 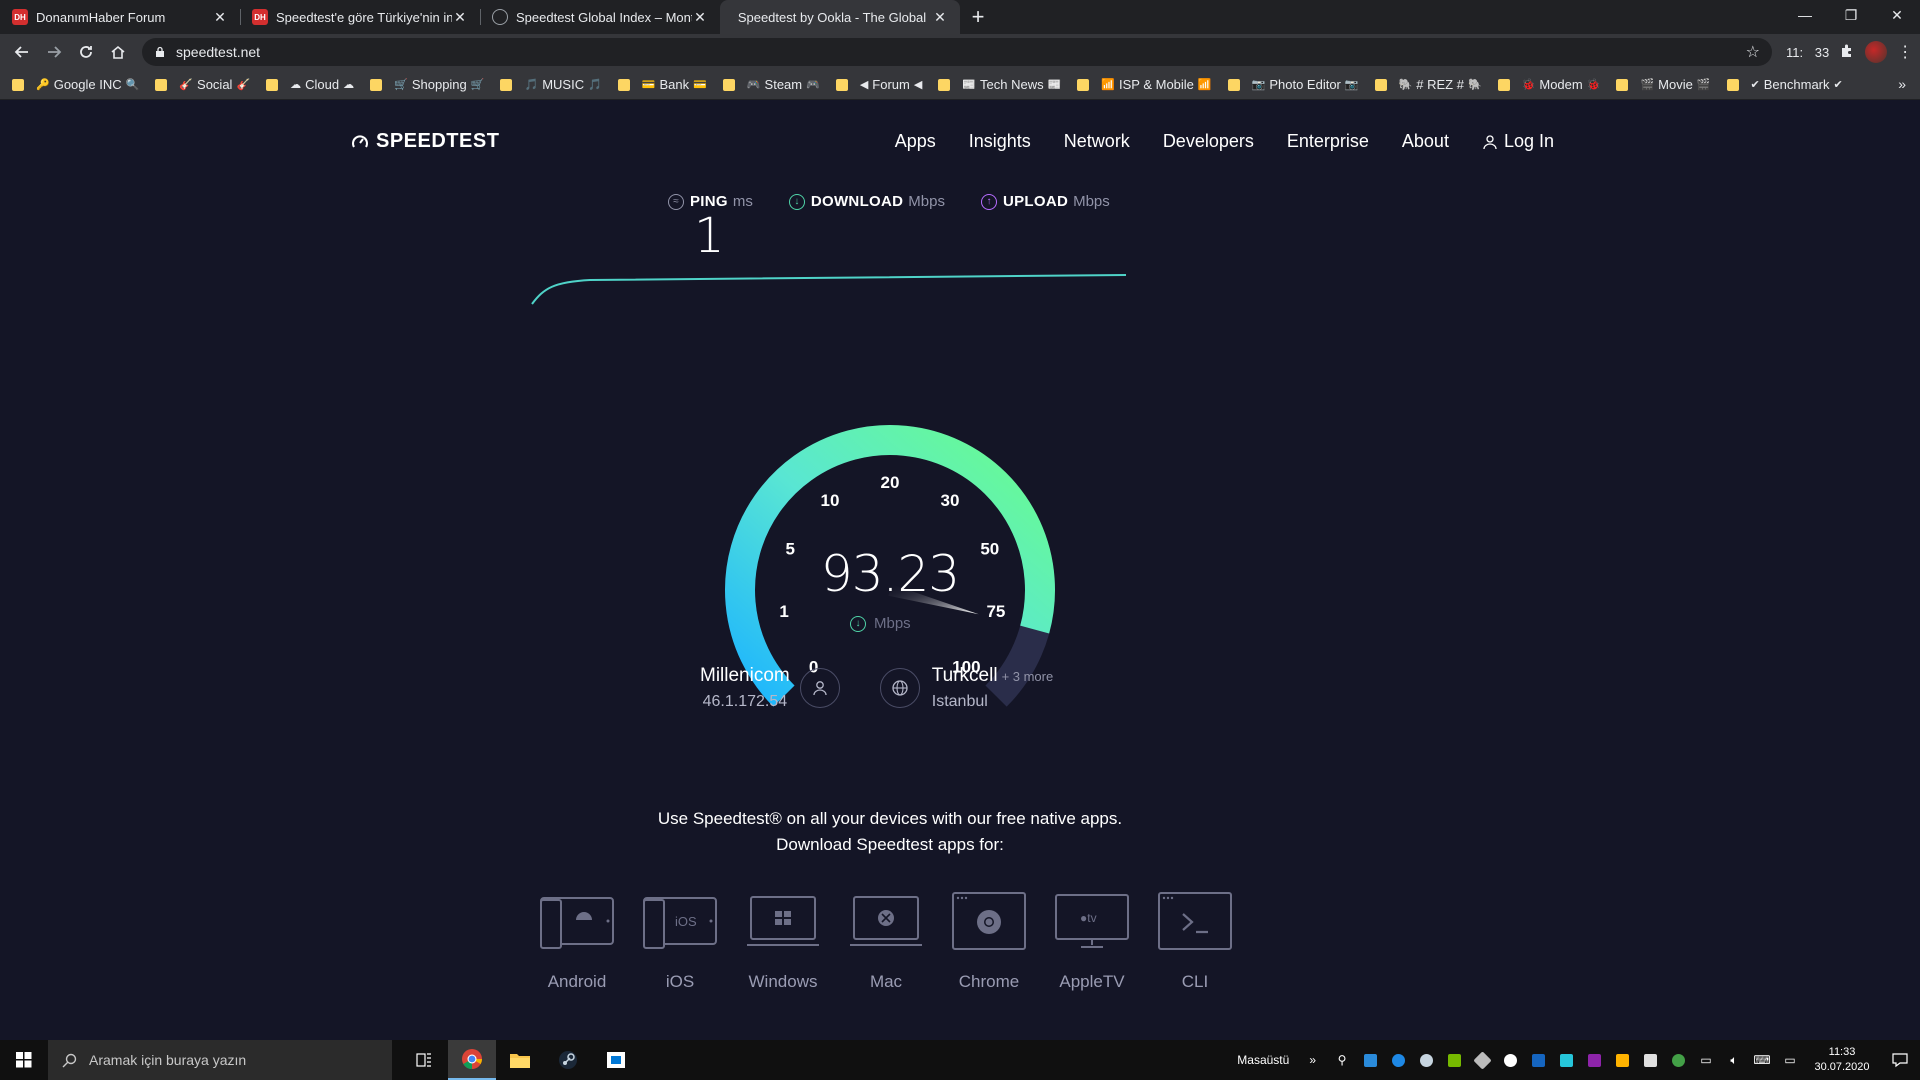 I want to click on bookmark-folder: 🎬 Movie 🎬, so click(x=1663, y=84).